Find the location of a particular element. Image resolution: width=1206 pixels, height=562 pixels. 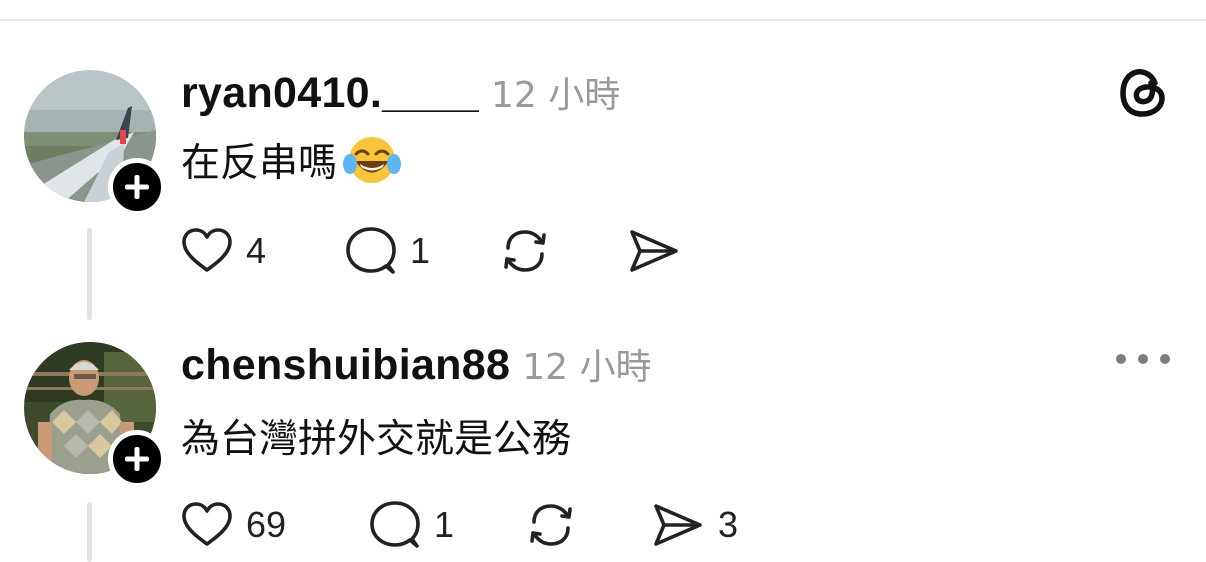

threads-logo-icon is located at coordinates (1142, 93).